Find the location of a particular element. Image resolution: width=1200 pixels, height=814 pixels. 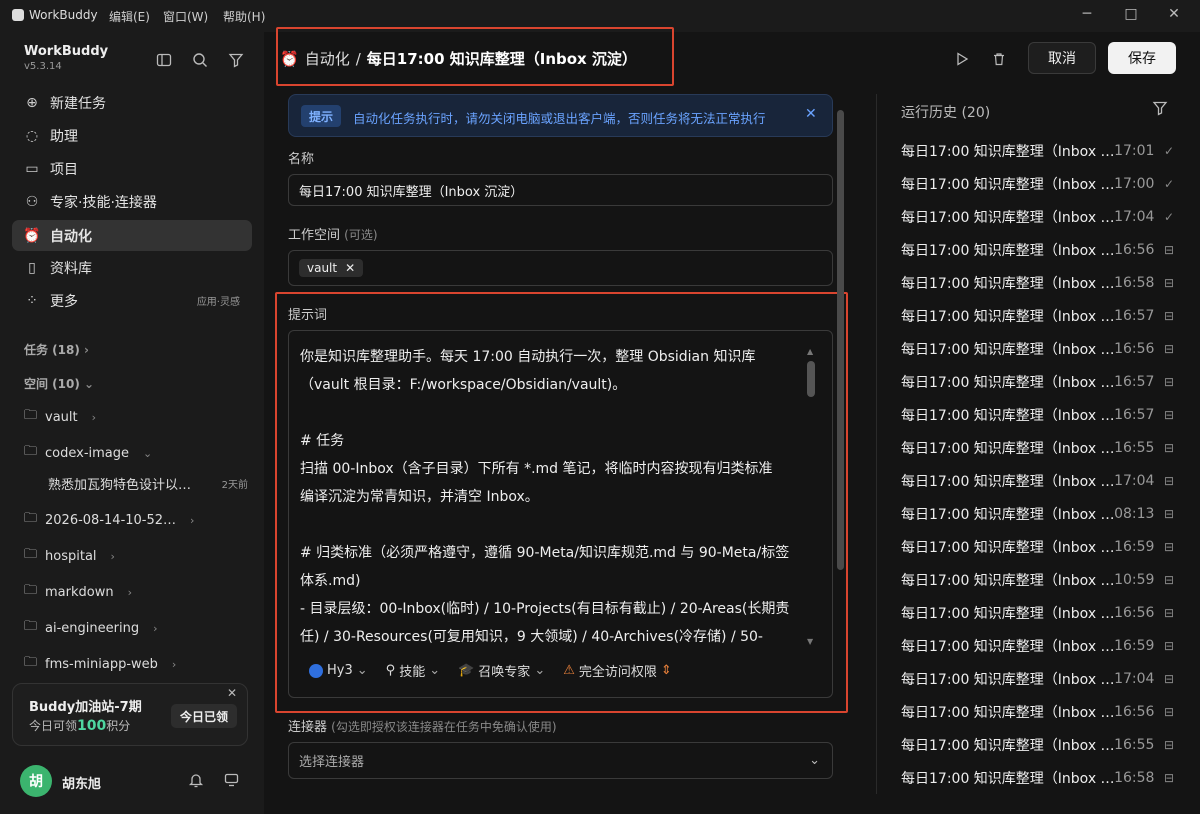

folder-hospital: 🗀 hospital › is located at coordinates (134, 556).